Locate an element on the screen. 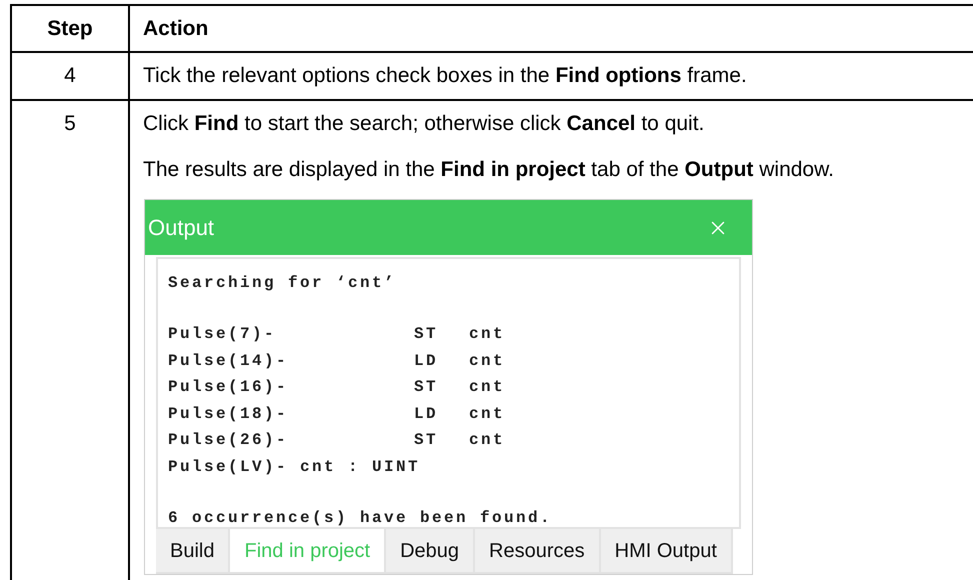  output-location: Pulse(14)- is located at coordinates (228, 361).